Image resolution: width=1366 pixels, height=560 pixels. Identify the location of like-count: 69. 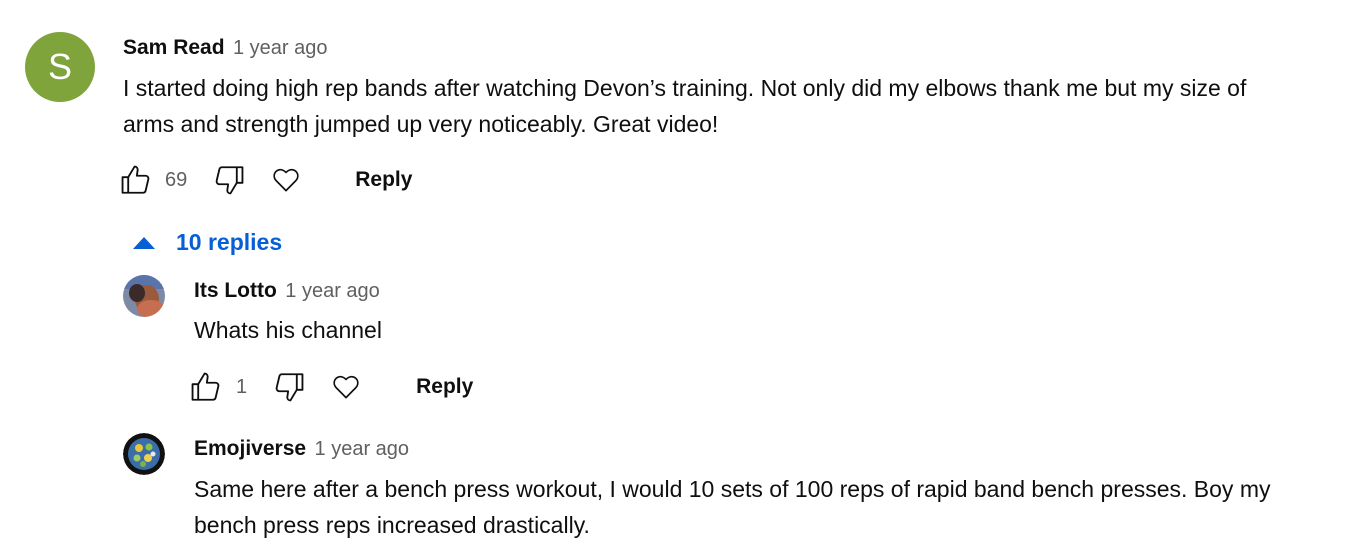
(176, 179).